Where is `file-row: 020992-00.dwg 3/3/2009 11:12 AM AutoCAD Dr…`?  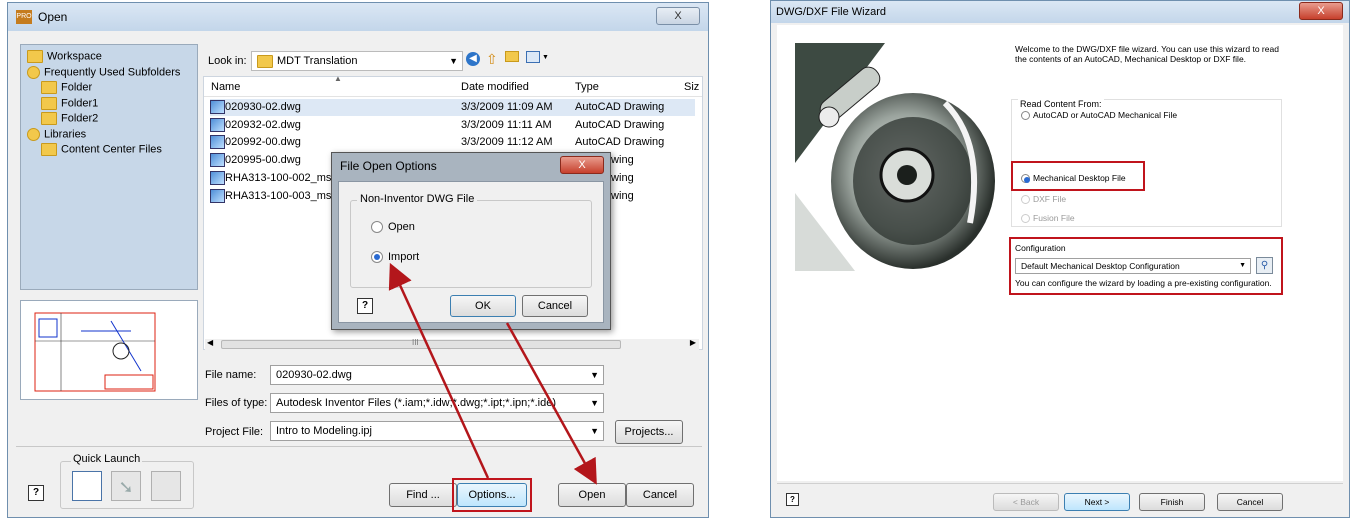 file-row: 020992-00.dwg 3/3/2009 11:12 AM AutoCAD Dr… is located at coordinates (452, 142).